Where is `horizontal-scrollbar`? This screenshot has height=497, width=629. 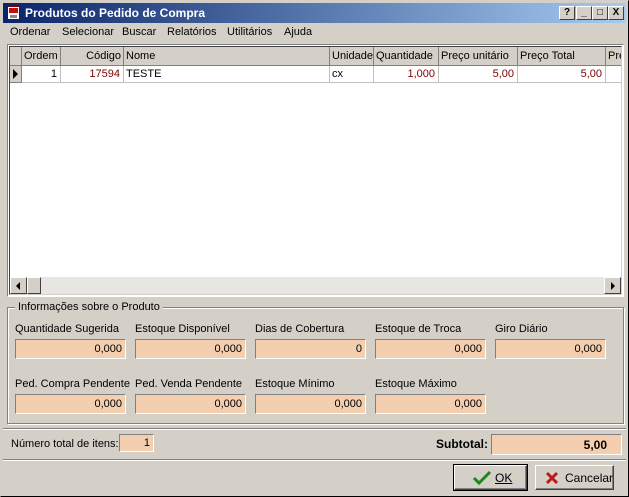
horizontal-scrollbar is located at coordinates (315, 285).